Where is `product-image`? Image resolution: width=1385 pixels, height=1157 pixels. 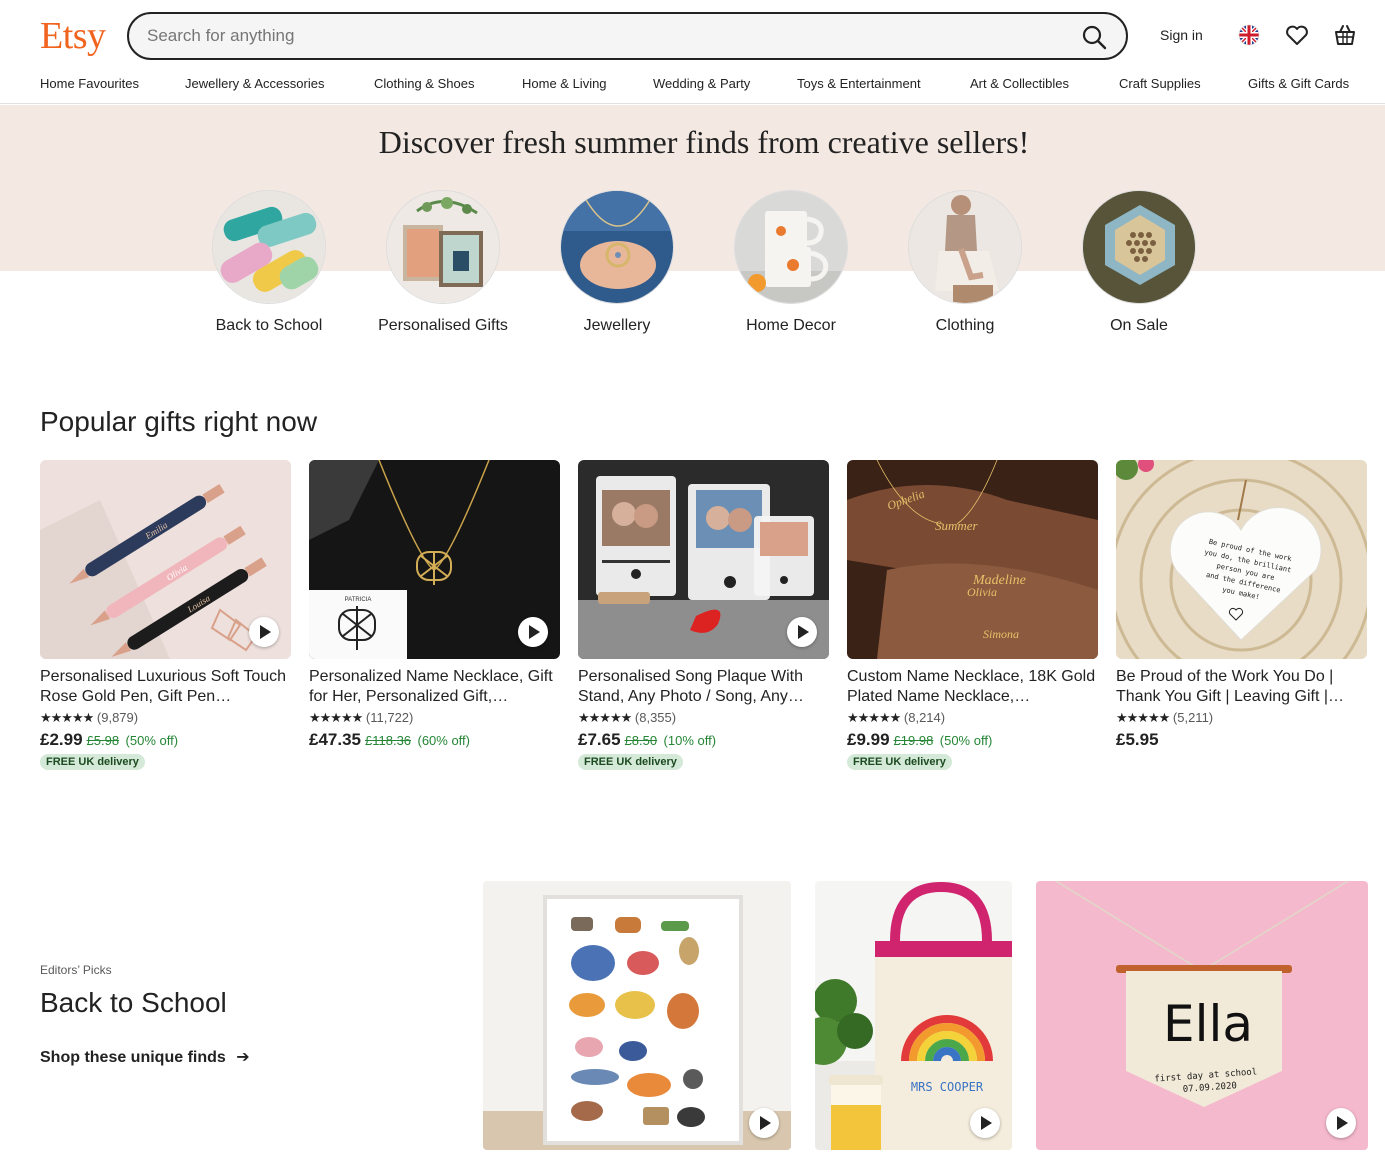 product-image is located at coordinates (703, 559).